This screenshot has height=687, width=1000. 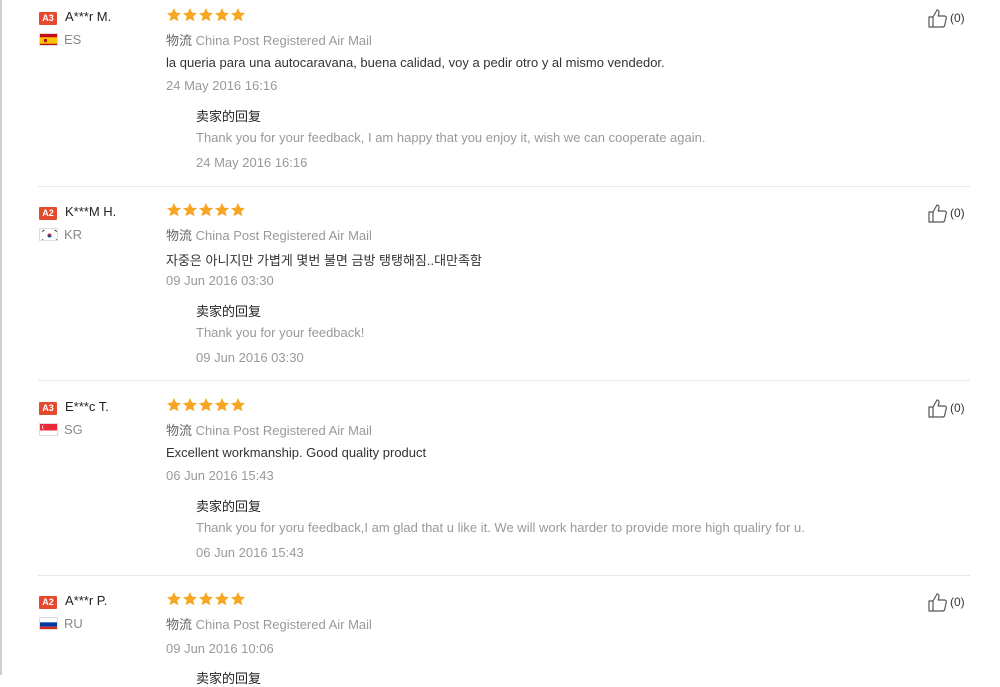 I want to click on feedback-date: 24 May 2016 16:16, so click(x=222, y=85).